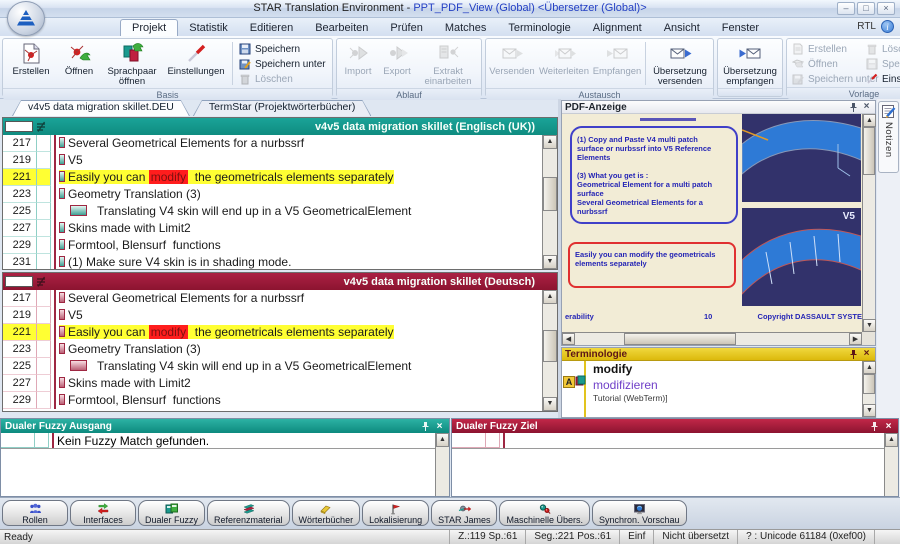 Image resolution: width=900 pixels, height=544 pixels. Describe the element at coordinates (248, 513) in the screenshot. I see `referenzmaterial-button: Referenzmaterial` at that location.